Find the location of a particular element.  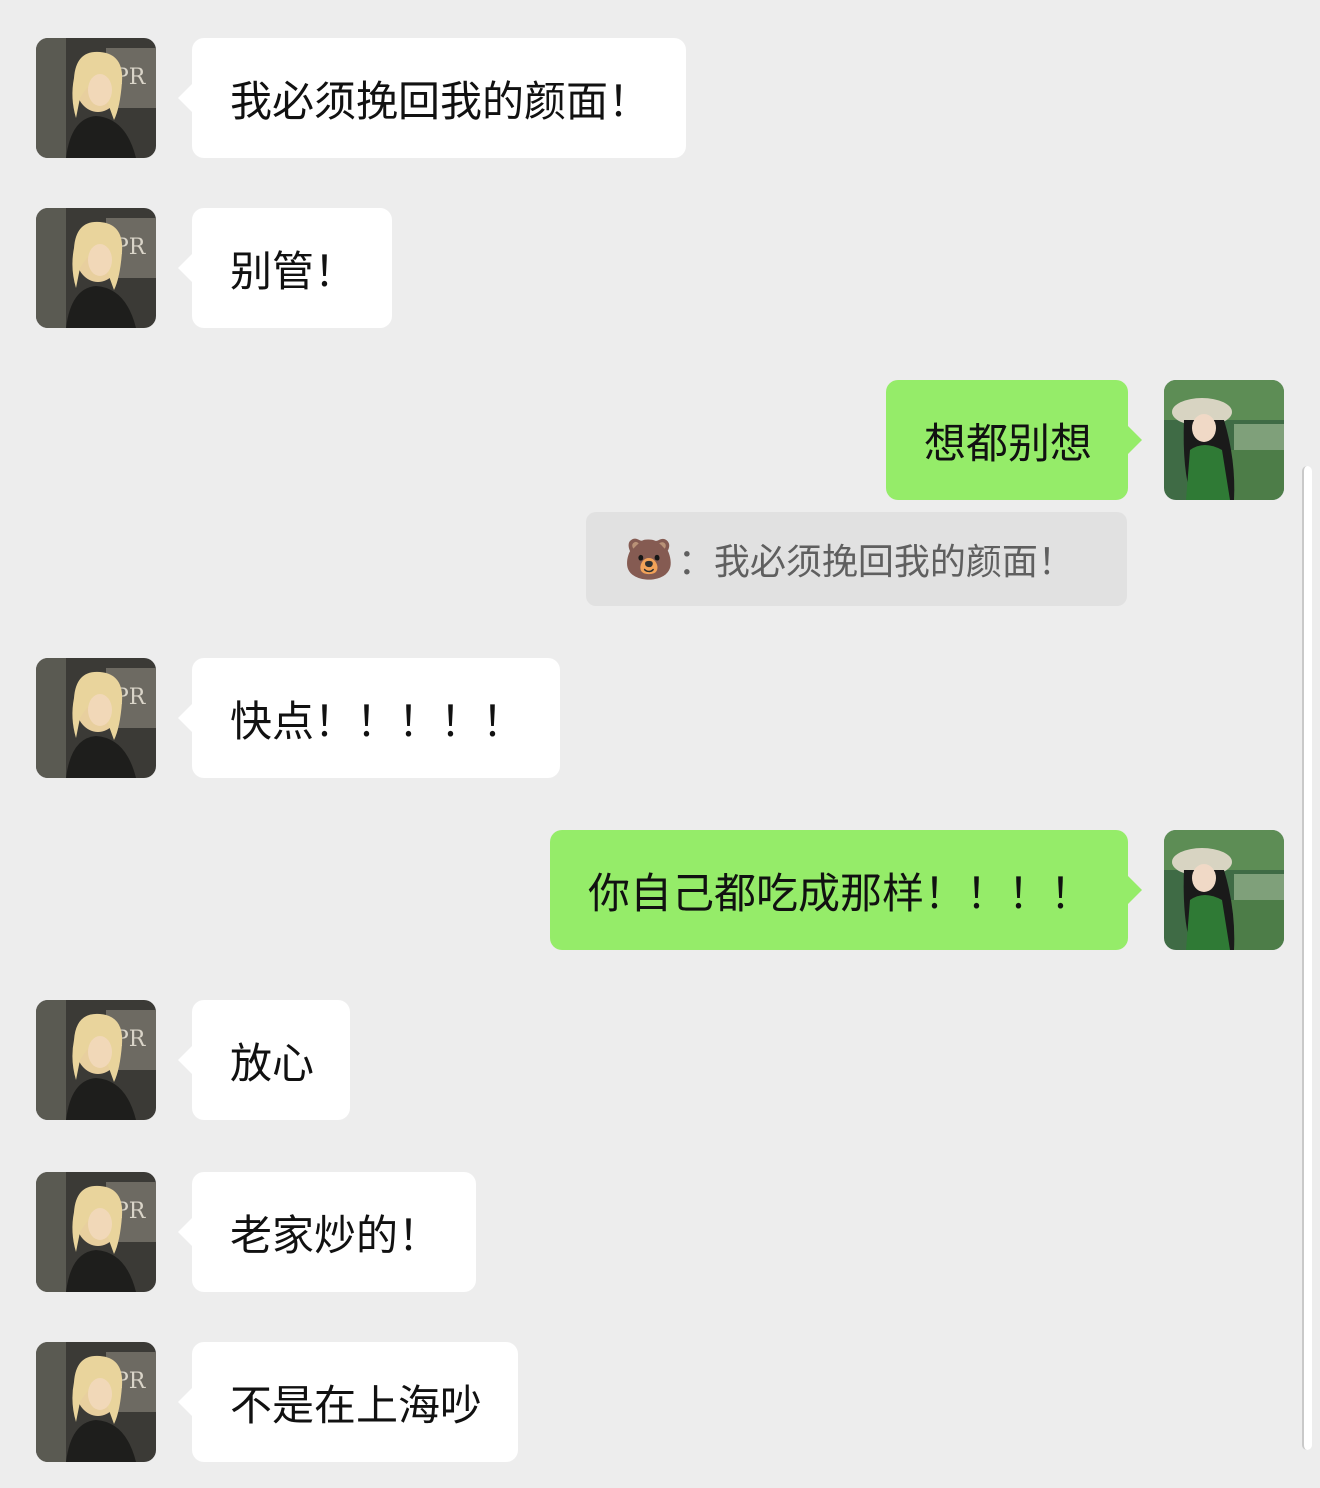

received-message: 不是在上海吵 is located at coordinates (348, 1402).